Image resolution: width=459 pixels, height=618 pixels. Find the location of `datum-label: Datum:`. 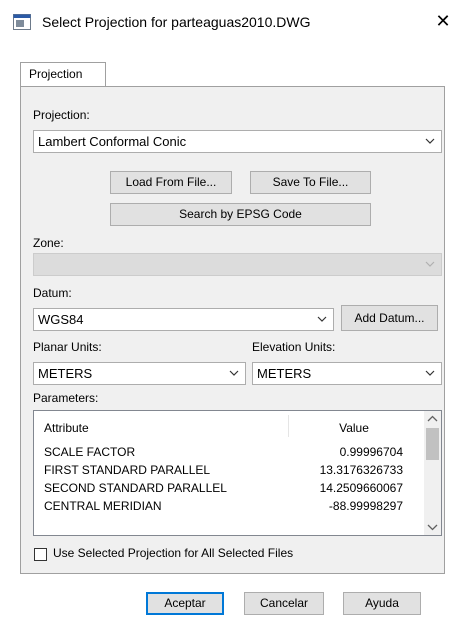

datum-label: Datum: is located at coordinates (52, 293).